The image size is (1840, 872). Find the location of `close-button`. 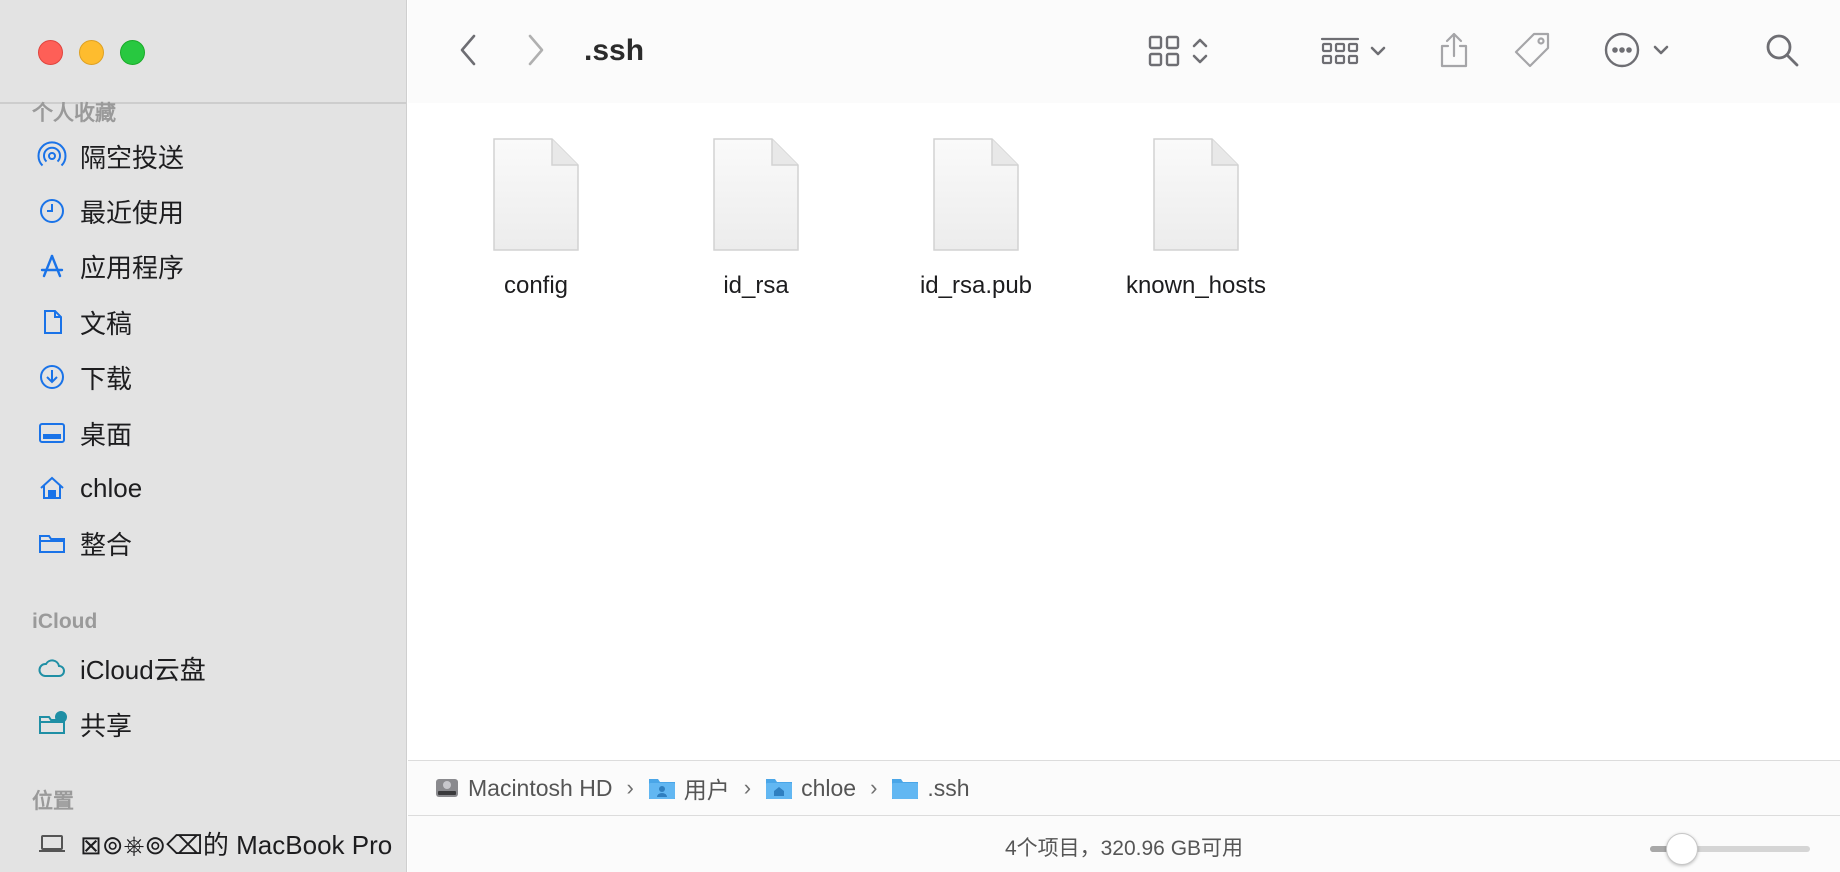

close-button is located at coordinates (50, 52).